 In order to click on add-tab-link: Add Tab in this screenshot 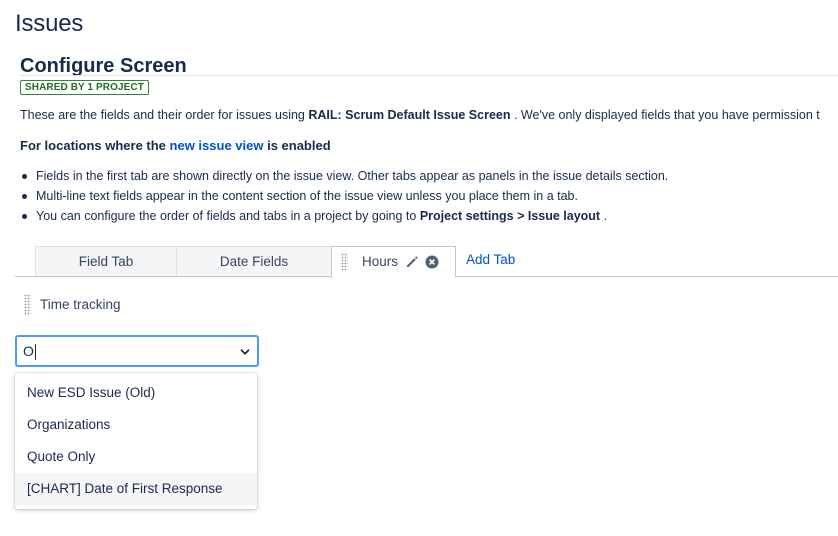, I will do `click(490, 259)`.